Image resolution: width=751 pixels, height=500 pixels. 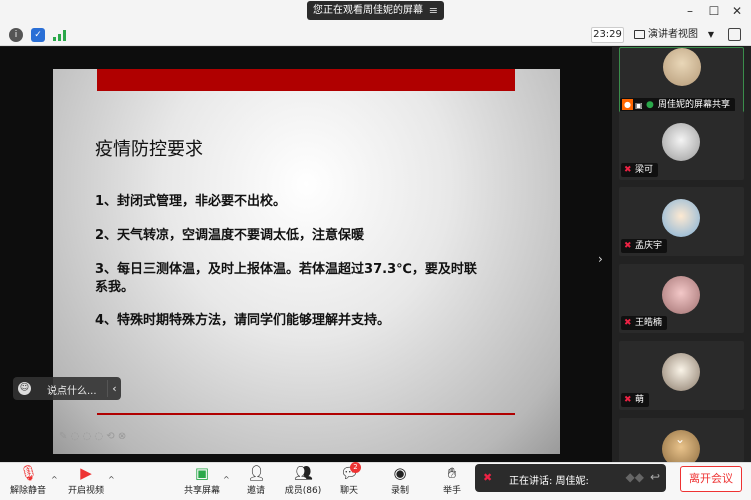 I want to click on participant-name-bar: ✖ 孟庆宇, so click(x=644, y=246).